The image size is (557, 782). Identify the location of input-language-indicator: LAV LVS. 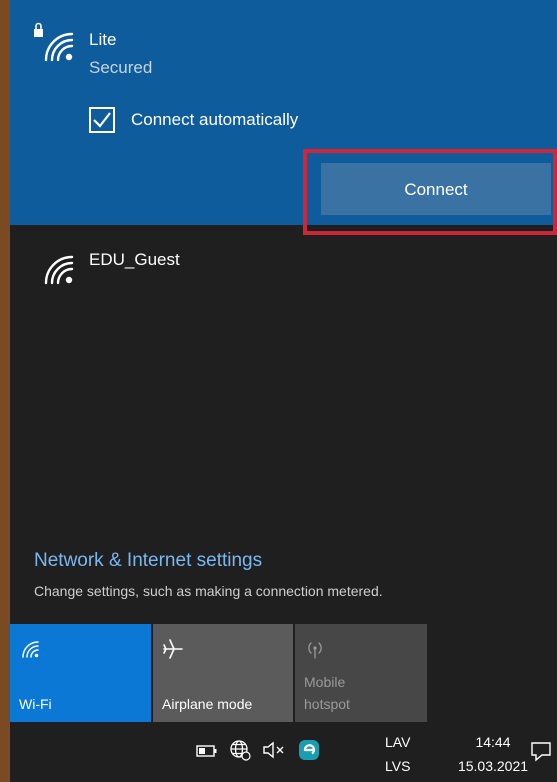
(397, 754).